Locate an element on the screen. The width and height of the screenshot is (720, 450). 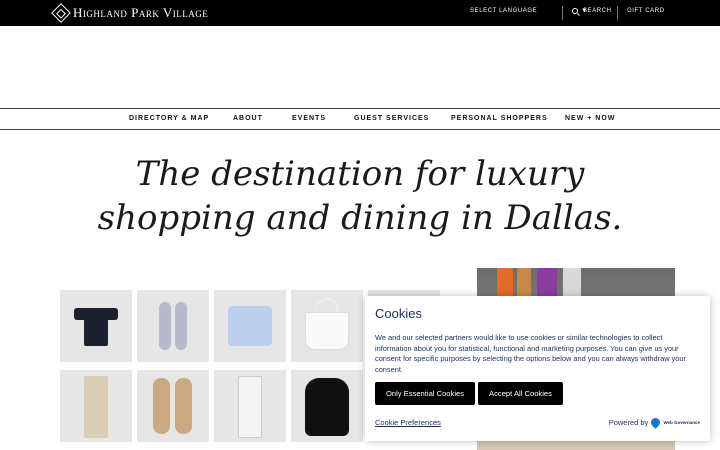
web-governance-icon is located at coordinates (656, 422).